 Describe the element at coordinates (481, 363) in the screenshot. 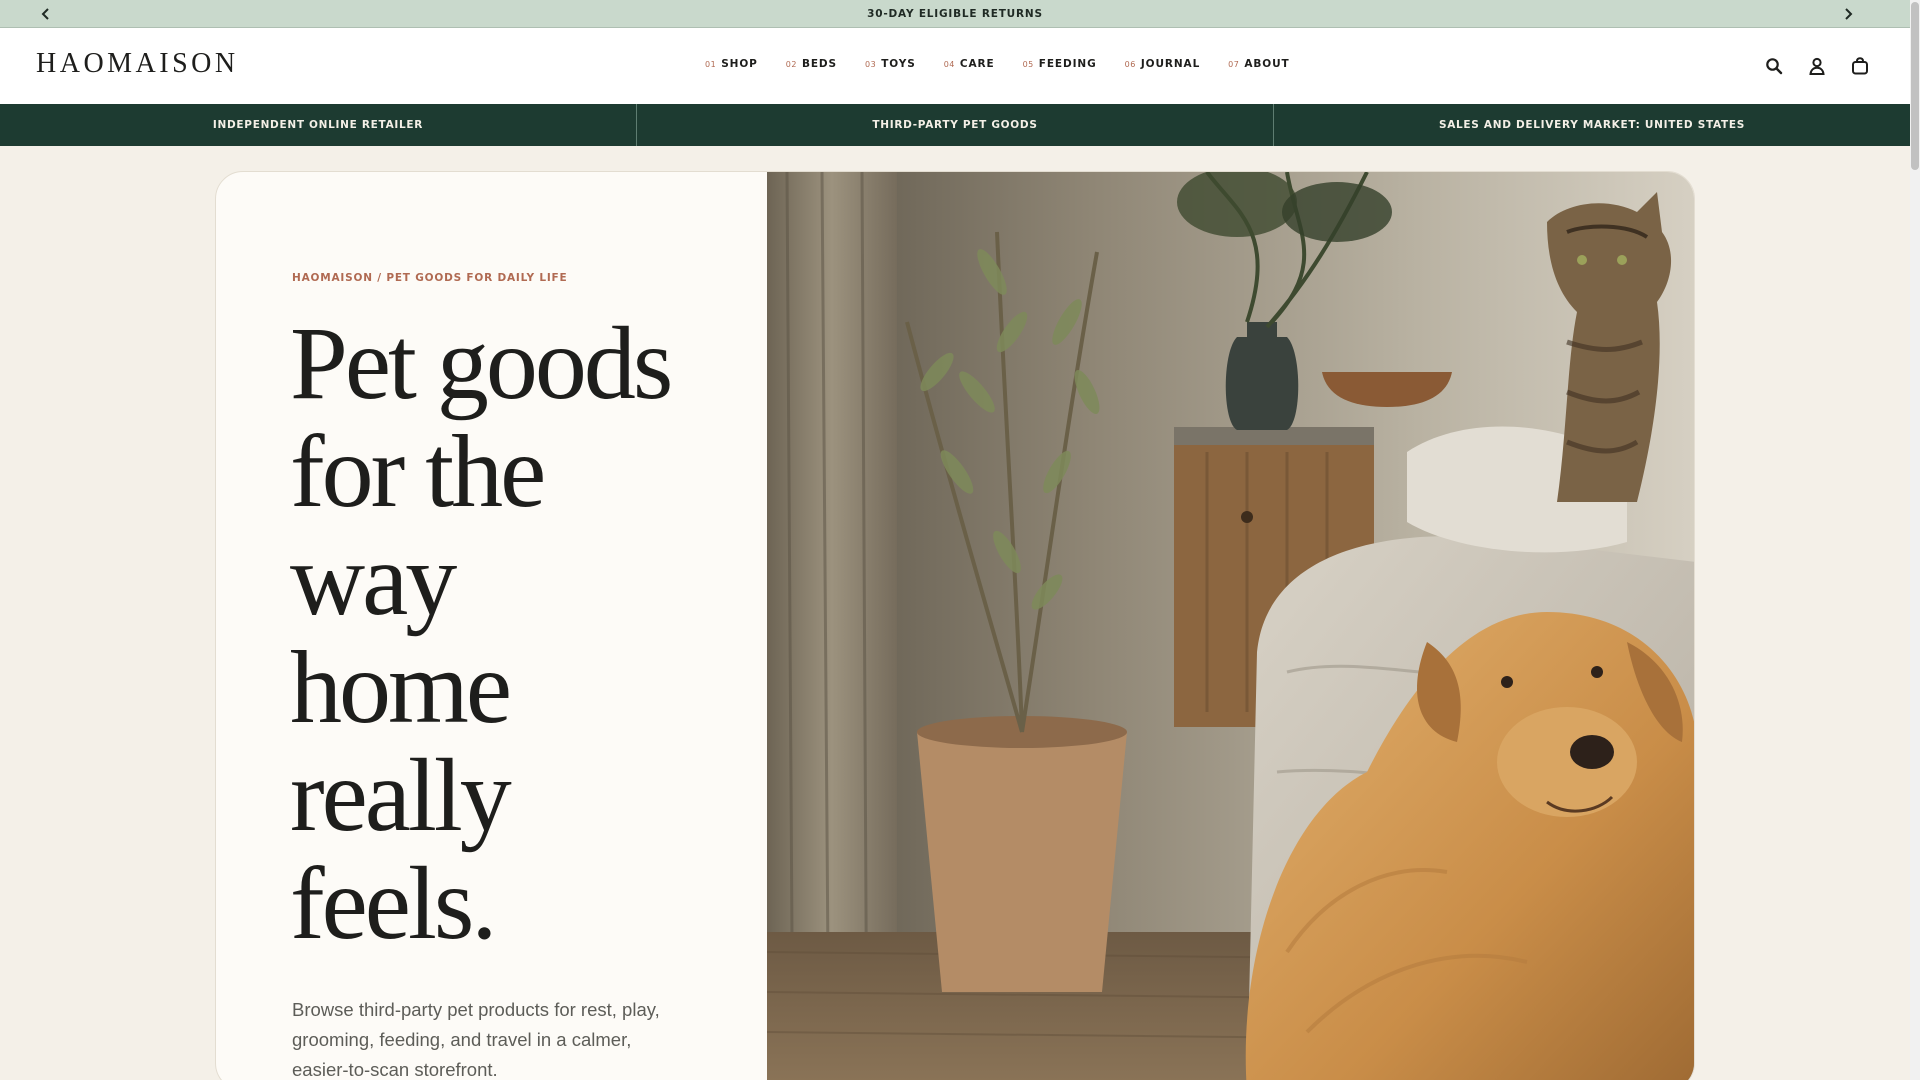

I see `headline-line: Pet goods` at that location.